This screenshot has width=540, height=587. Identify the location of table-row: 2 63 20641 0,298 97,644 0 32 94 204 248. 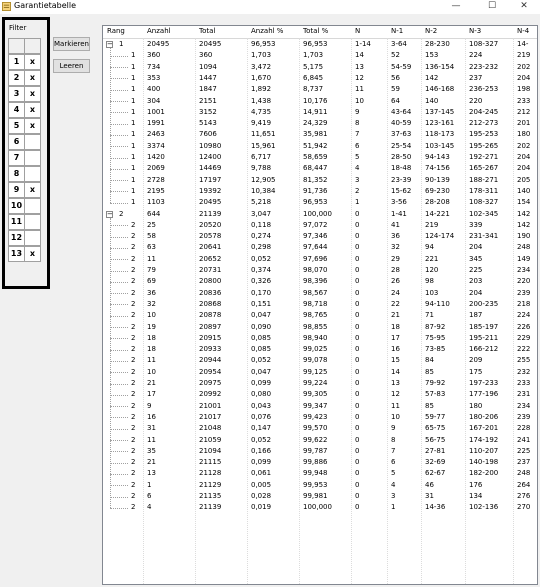
(320, 247).